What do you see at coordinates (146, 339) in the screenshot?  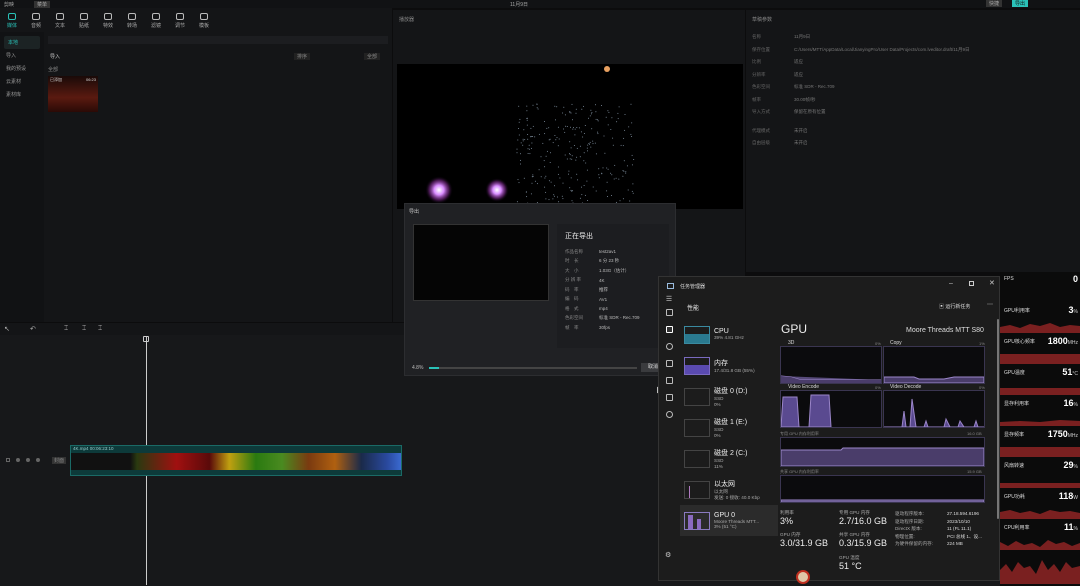 I see `playhead-handle` at bounding box center [146, 339].